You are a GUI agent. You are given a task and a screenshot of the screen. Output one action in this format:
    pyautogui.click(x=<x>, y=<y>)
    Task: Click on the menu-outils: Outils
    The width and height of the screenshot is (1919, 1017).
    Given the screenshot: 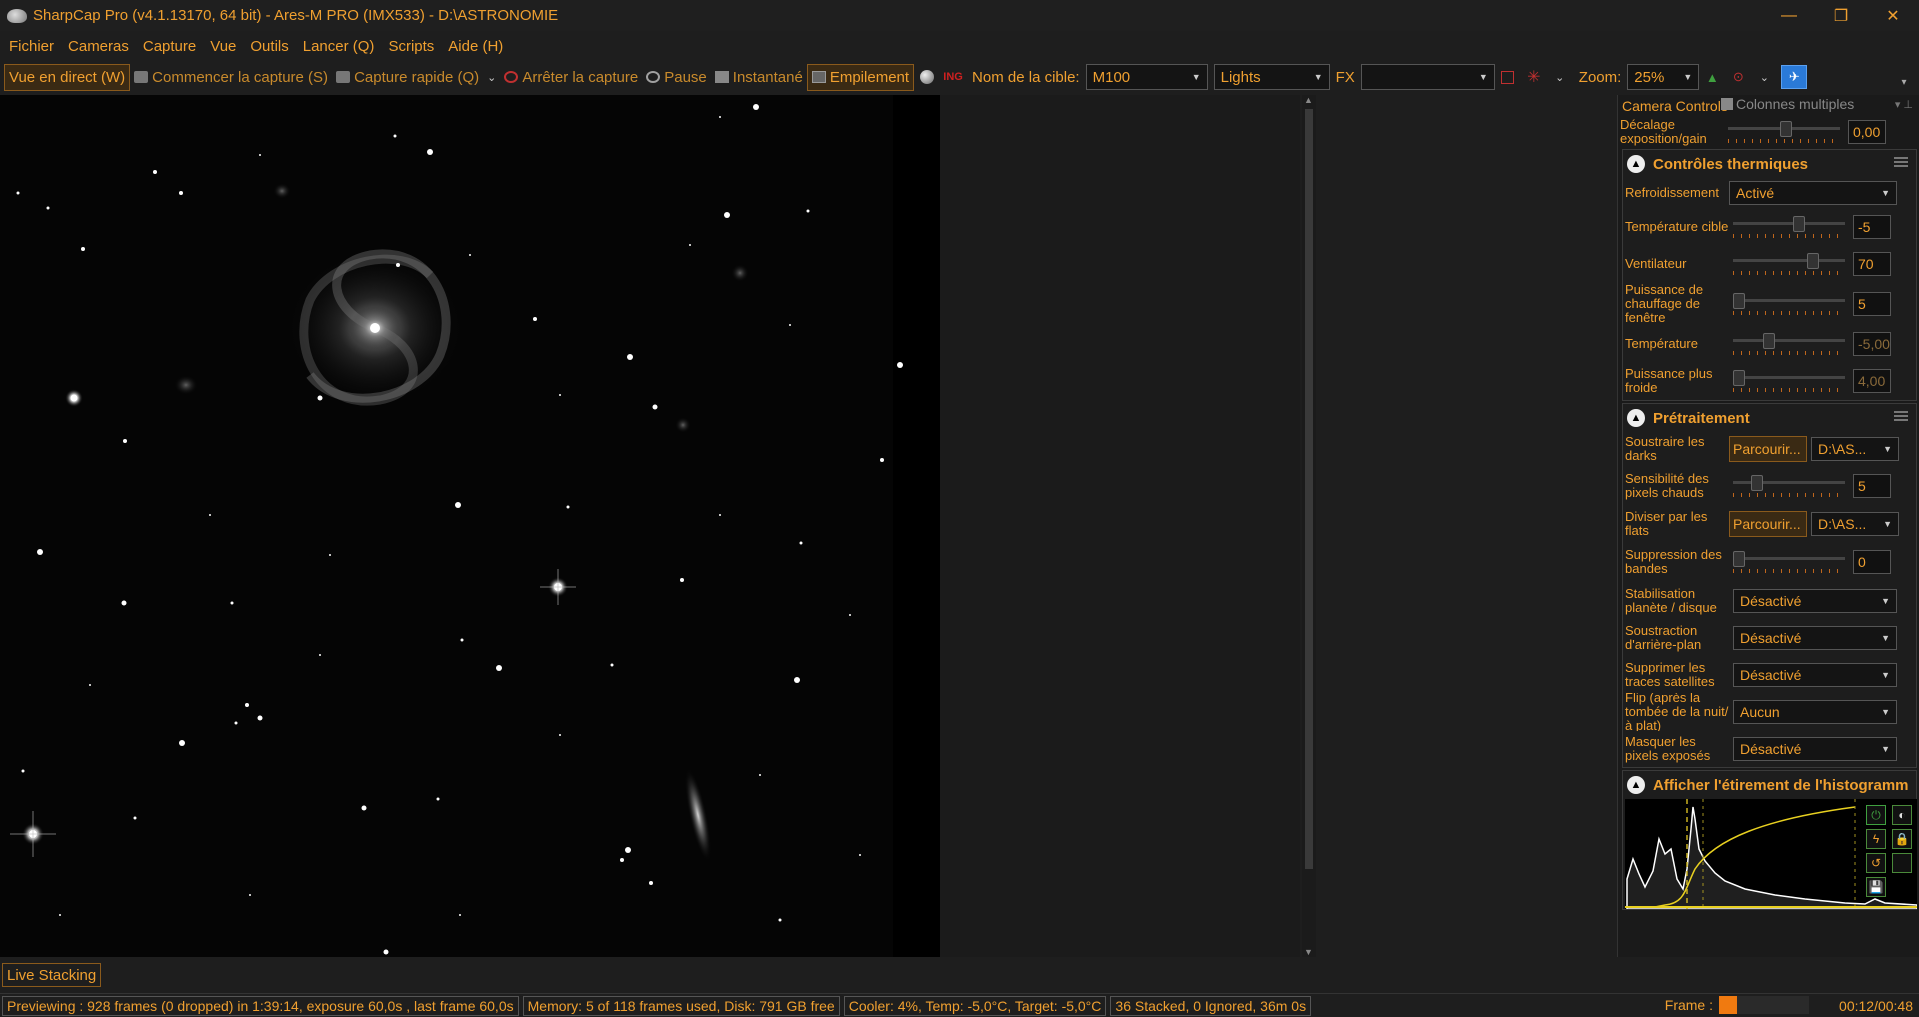 What is the action you would take?
    pyautogui.click(x=269, y=46)
    